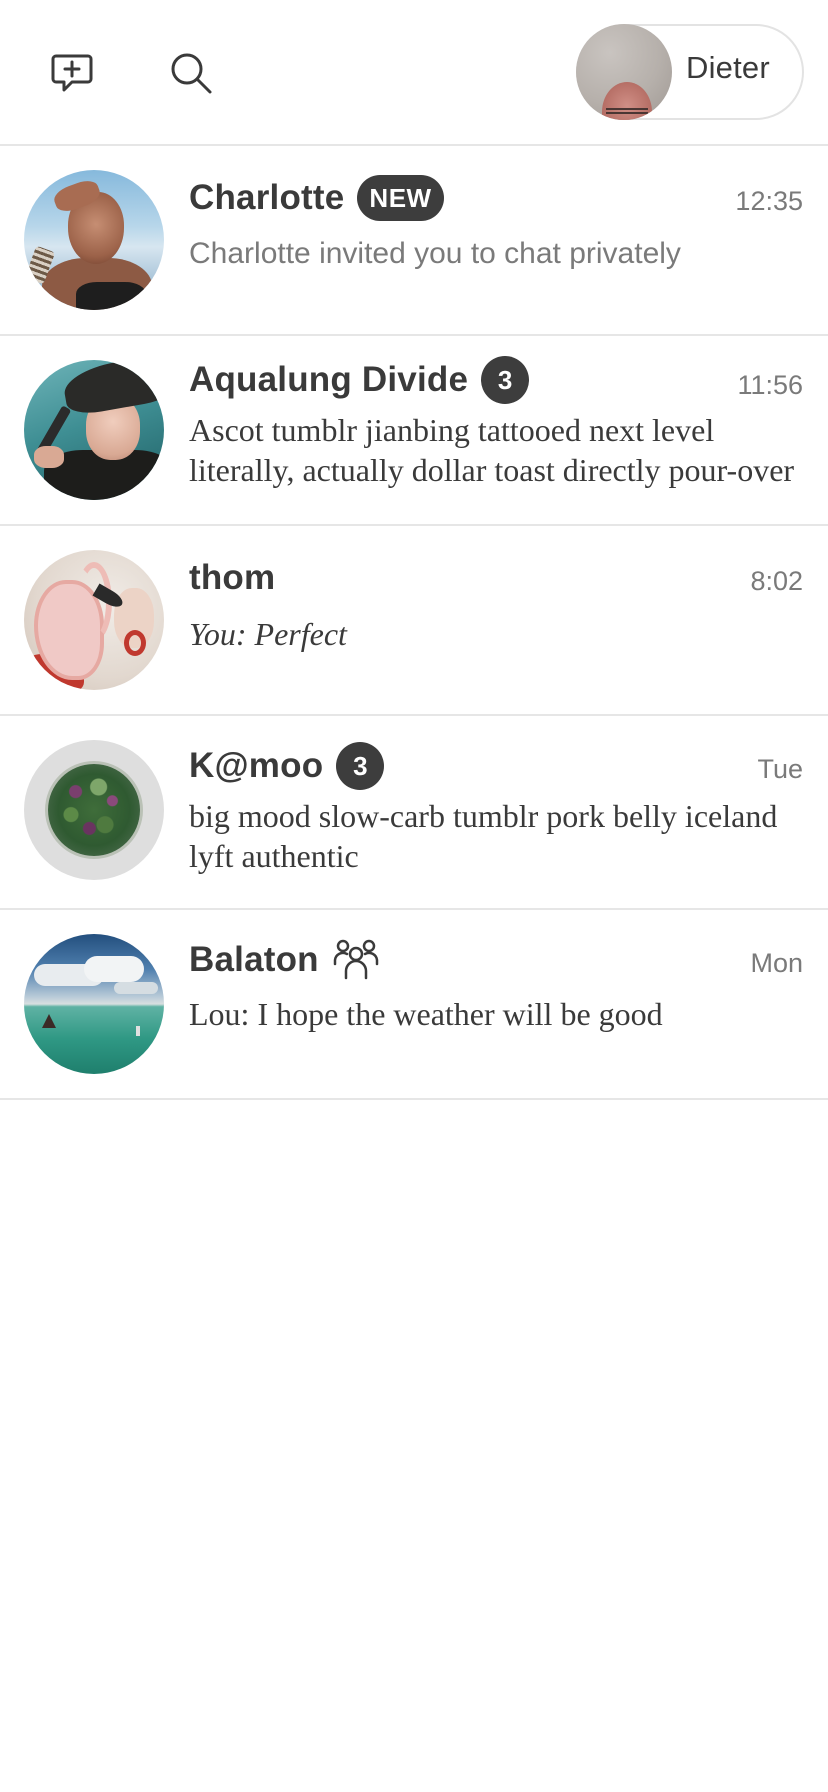 This screenshot has width=828, height=1792. I want to click on timestamp: Mon, so click(776, 963).